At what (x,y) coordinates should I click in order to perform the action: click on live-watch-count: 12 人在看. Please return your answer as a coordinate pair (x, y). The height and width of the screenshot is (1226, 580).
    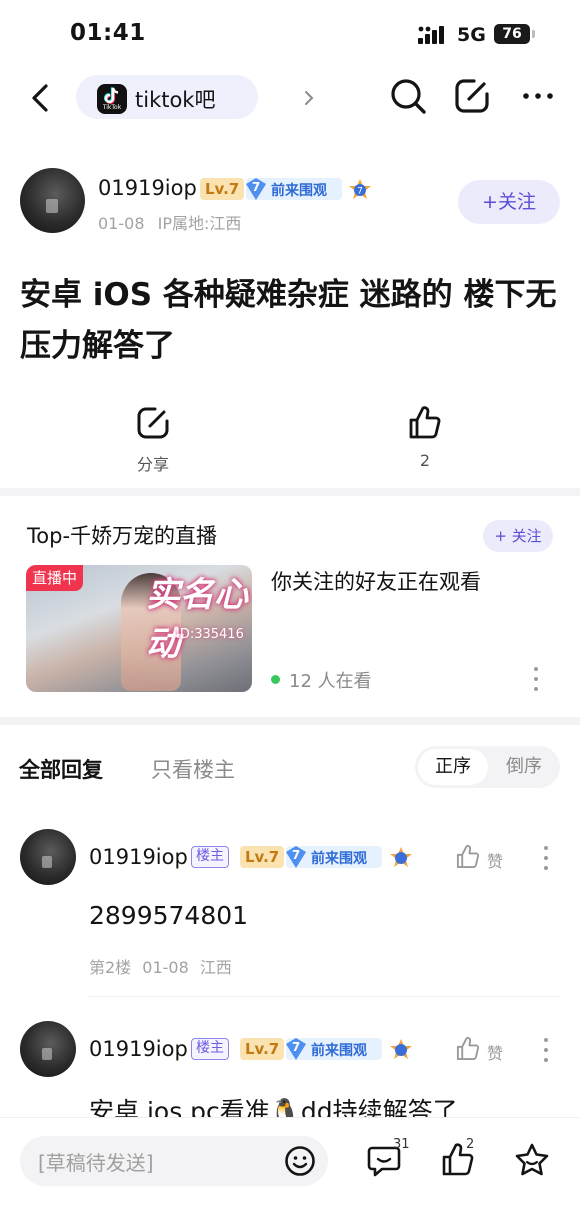
    Looking at the image, I should click on (330, 681).